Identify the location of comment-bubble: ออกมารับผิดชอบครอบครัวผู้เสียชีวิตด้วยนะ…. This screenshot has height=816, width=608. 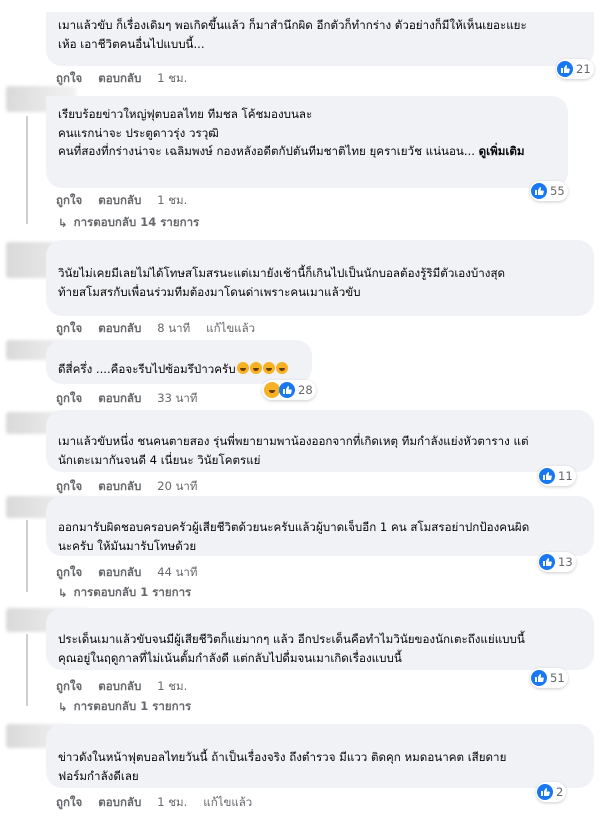
(320, 526).